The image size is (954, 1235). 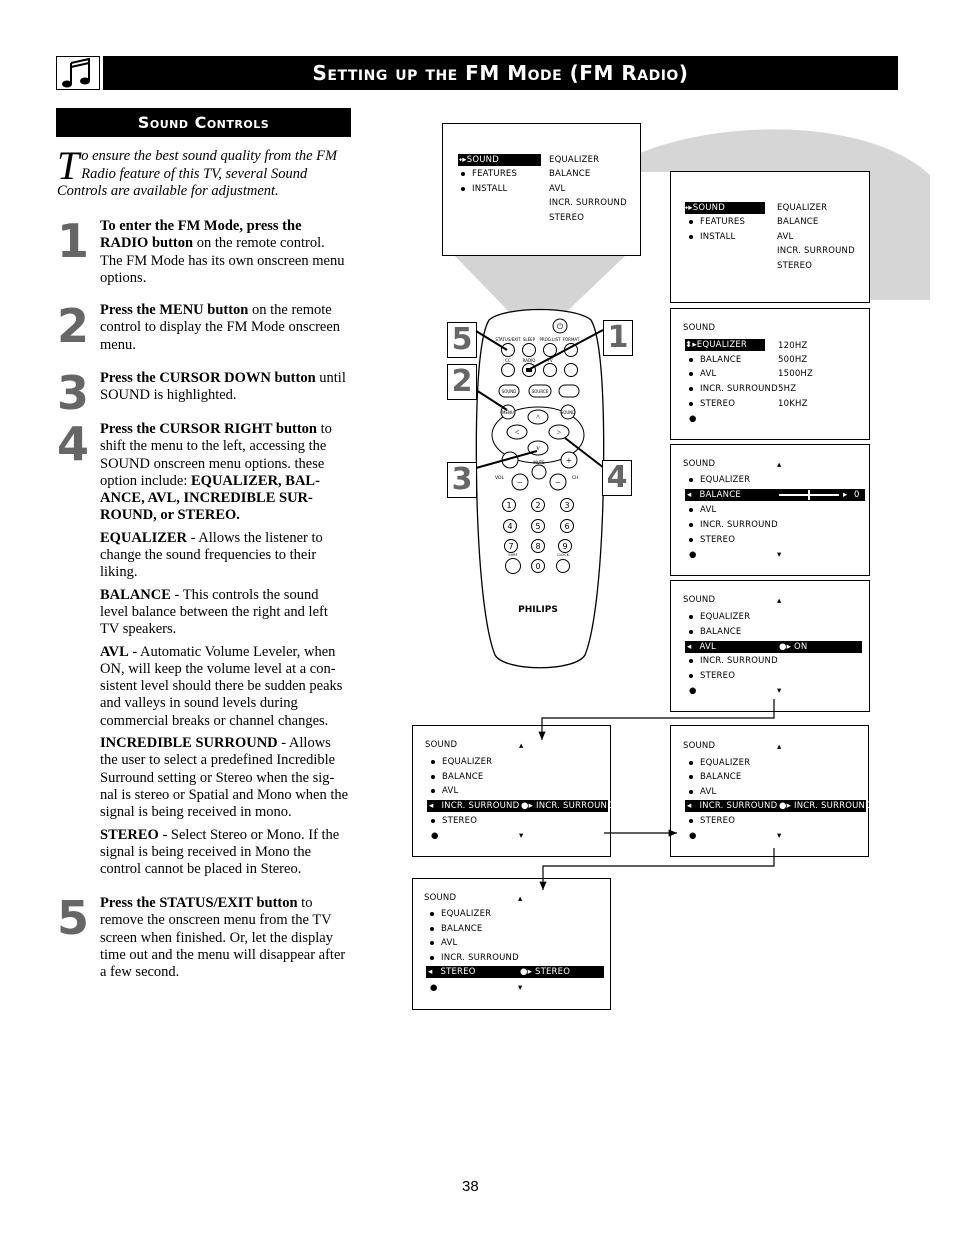 What do you see at coordinates (569, 391) in the screenshot?
I see `auto-picture-button` at bounding box center [569, 391].